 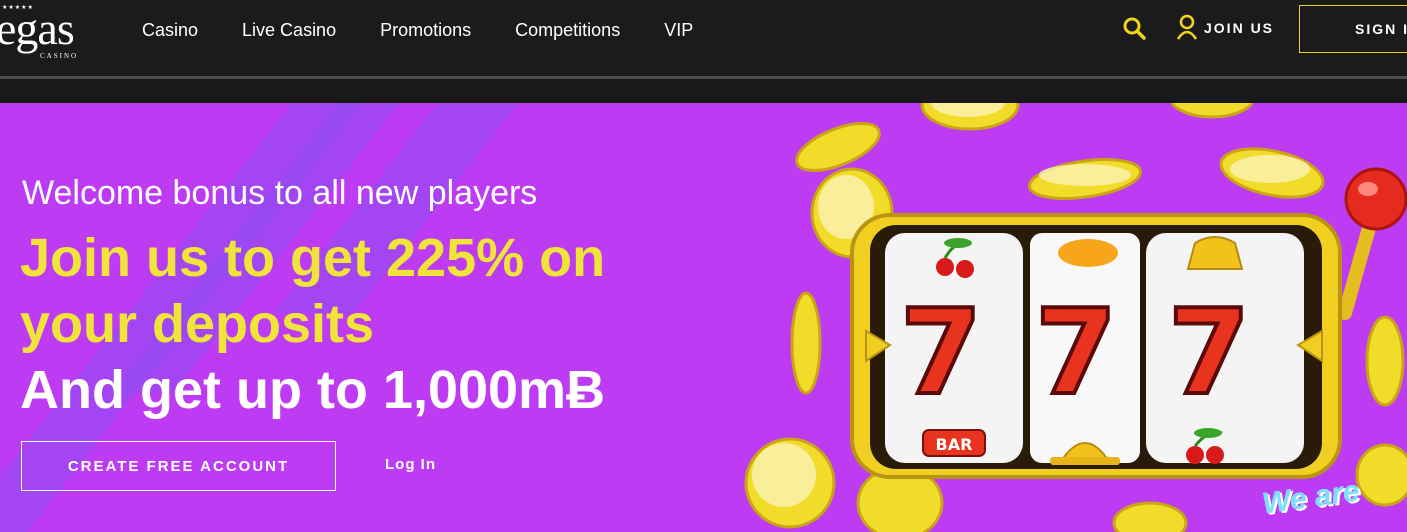 What do you see at coordinates (1239, 28) in the screenshot?
I see `join-us-label: JOIN US` at bounding box center [1239, 28].